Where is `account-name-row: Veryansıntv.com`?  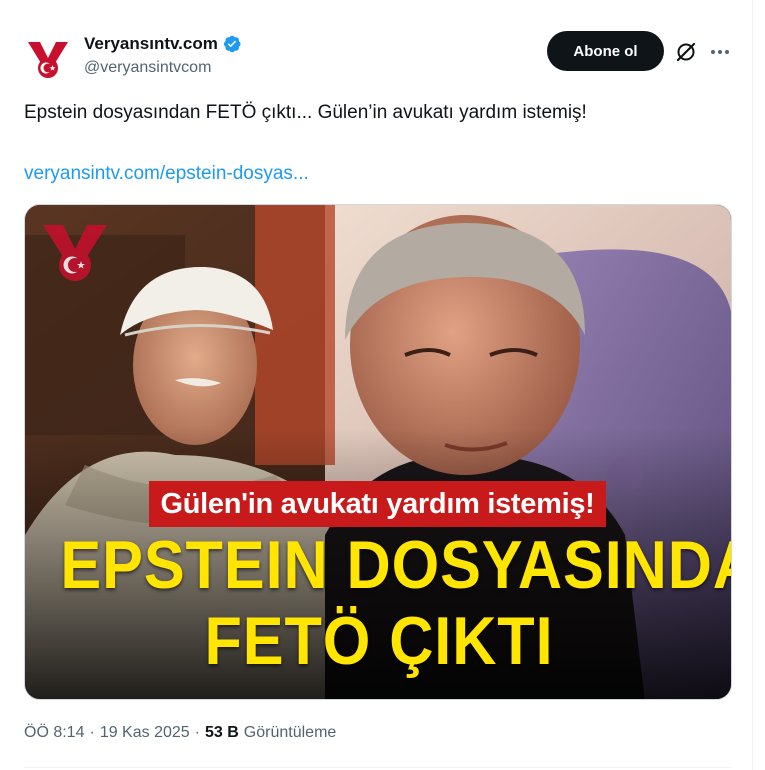 account-name-row: Veryansıntv.com is located at coordinates (163, 44).